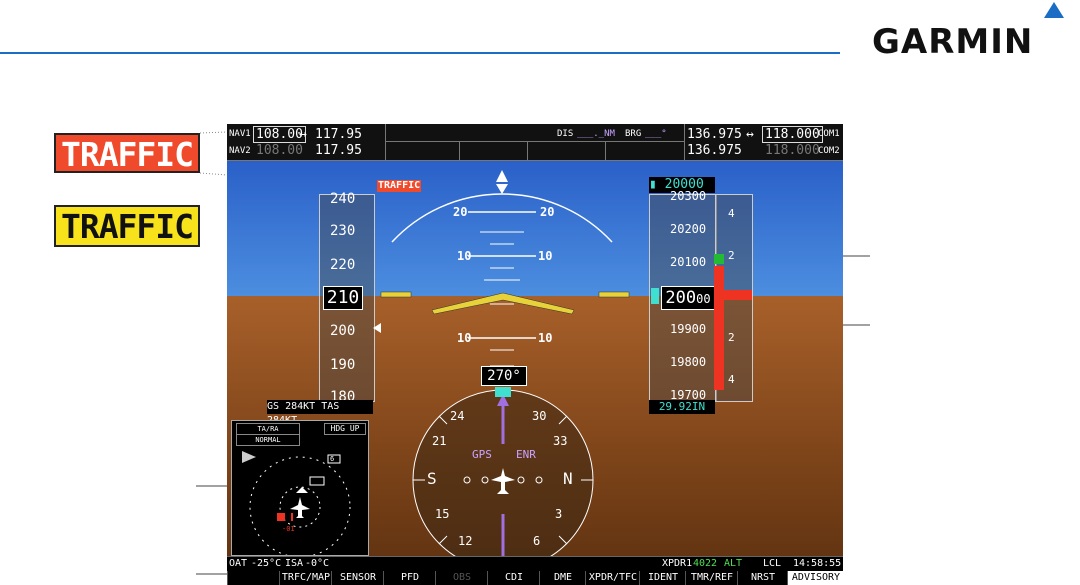  I want to click on selected-altitude-icon: ▮, so click(657, 184).